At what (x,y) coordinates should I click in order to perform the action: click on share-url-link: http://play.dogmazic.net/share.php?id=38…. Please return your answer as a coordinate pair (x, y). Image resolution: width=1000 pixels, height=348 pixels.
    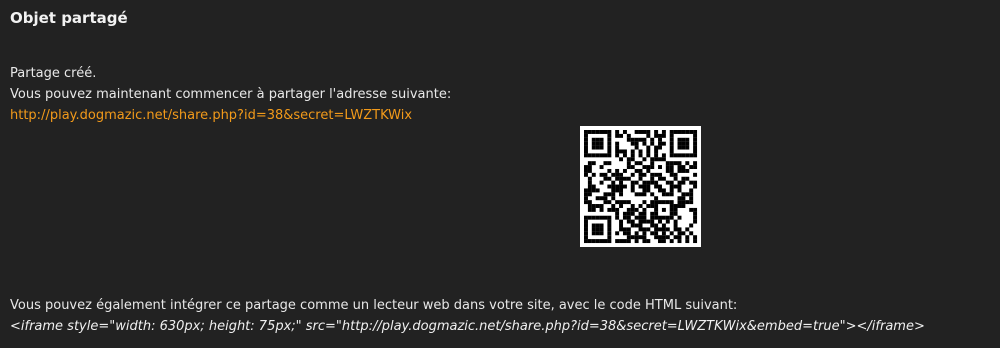
    Looking at the image, I should click on (211, 116).